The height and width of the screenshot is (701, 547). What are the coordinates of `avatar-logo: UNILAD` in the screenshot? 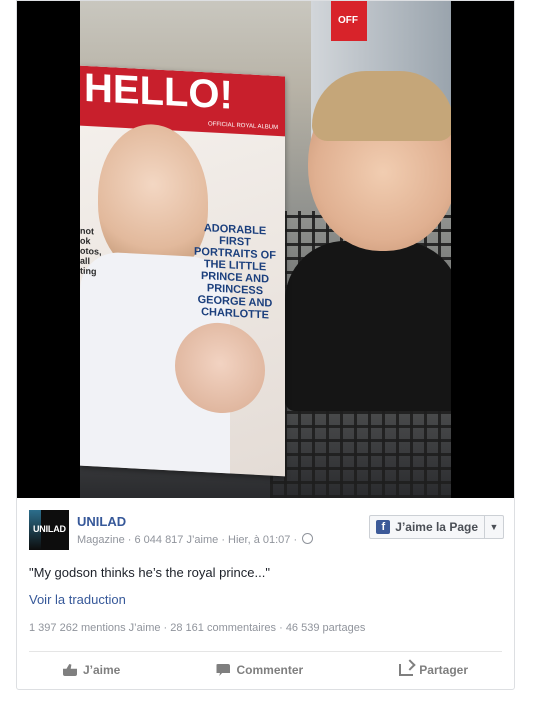 It's located at (49, 529).